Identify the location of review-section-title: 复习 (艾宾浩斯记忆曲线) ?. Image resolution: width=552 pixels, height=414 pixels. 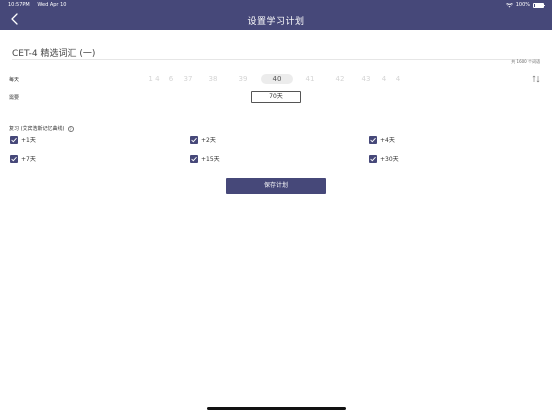
(41, 128).